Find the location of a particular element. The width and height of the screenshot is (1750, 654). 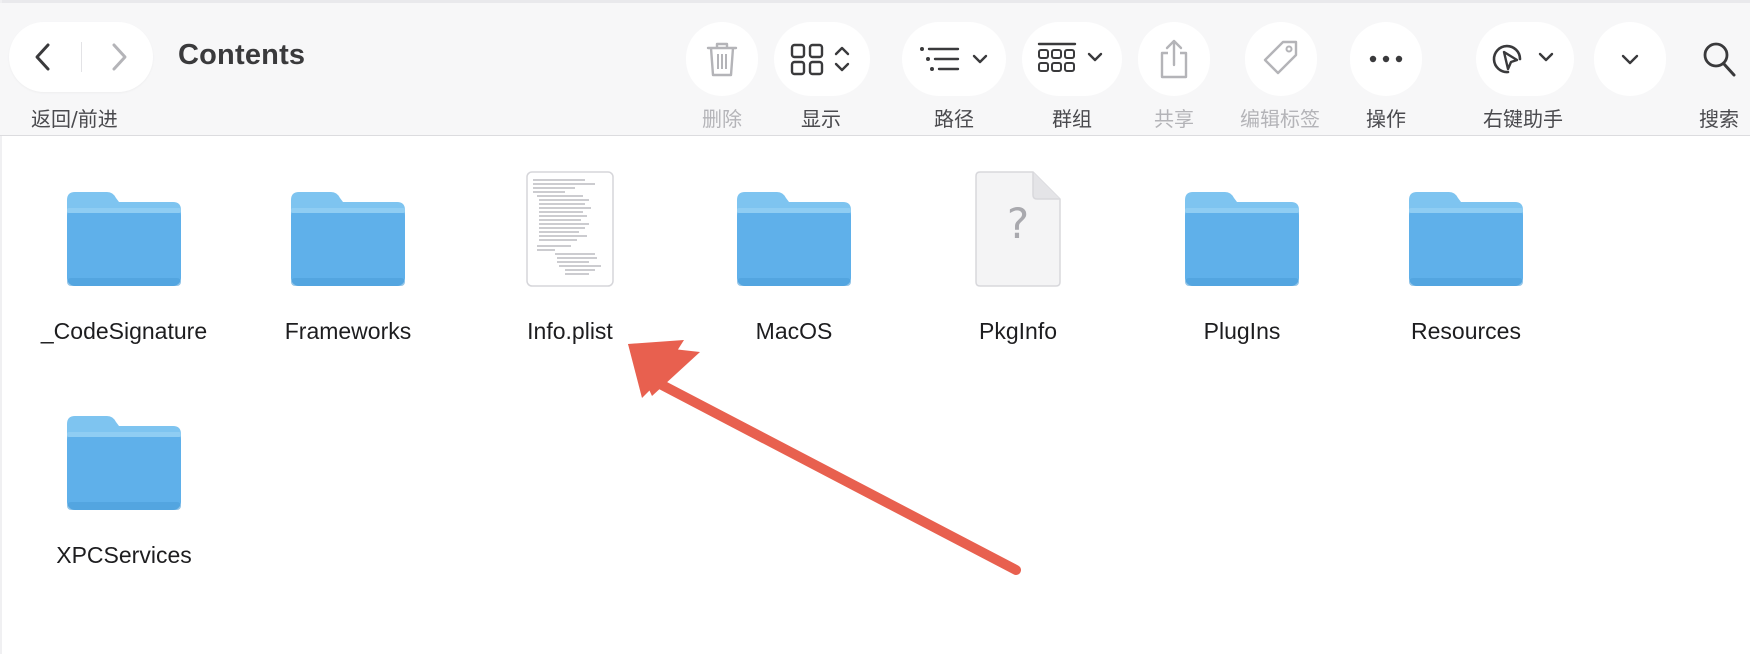

back-forward-caption: 返回/前进 is located at coordinates (74, 119).